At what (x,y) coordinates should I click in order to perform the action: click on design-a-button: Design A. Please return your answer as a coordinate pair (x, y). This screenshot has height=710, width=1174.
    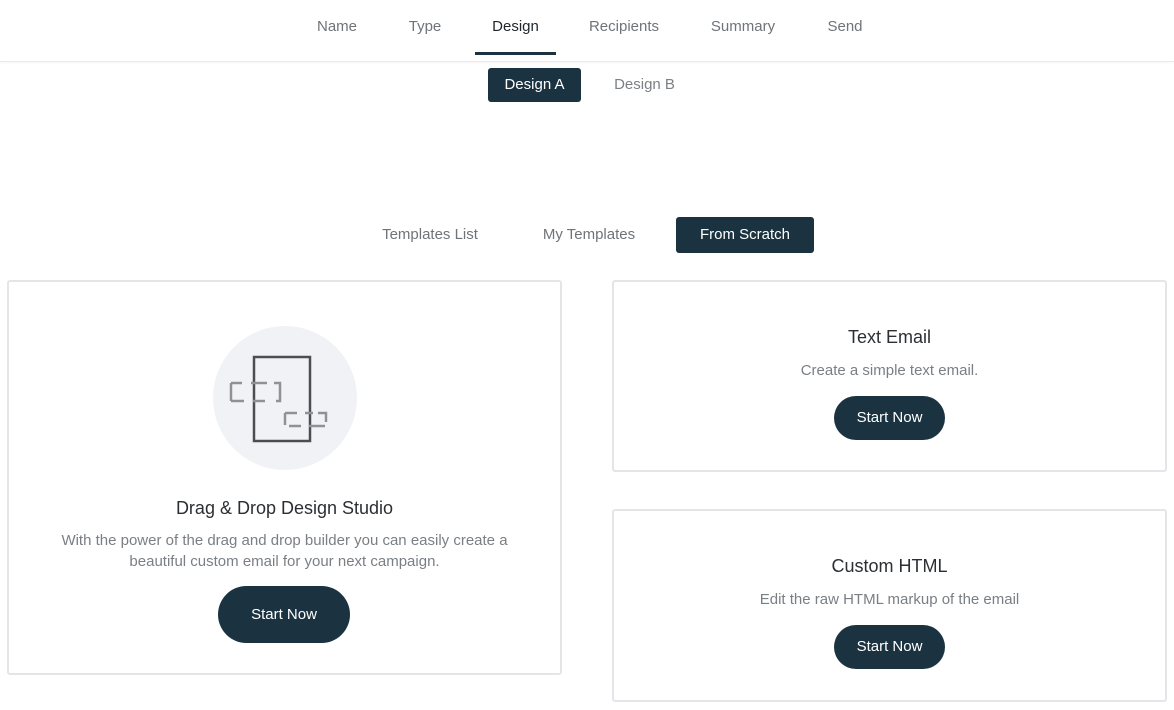
    Looking at the image, I should click on (534, 85).